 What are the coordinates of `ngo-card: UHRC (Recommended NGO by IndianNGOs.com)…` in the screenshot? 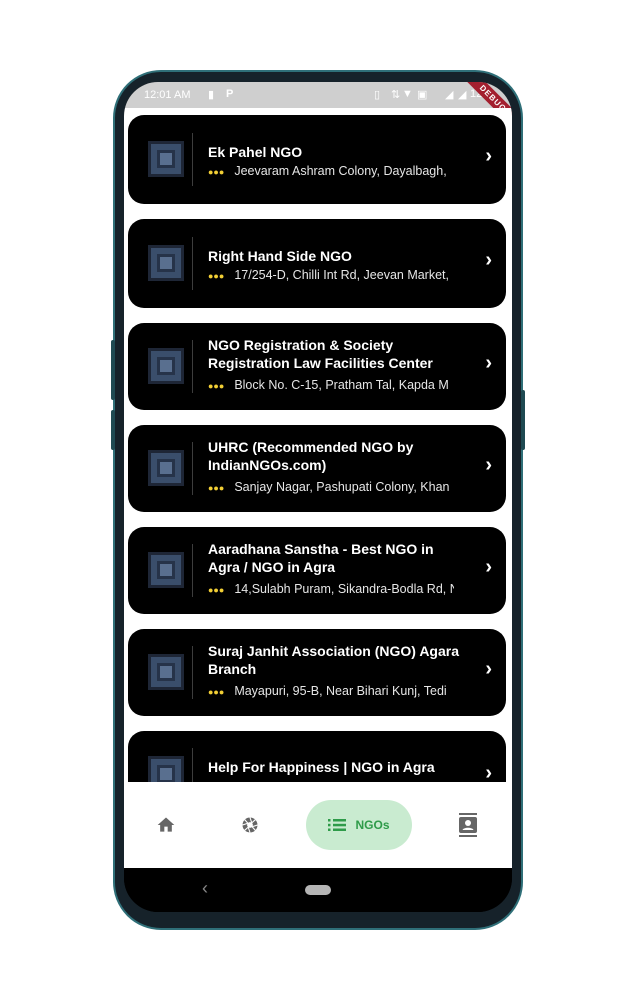 It's located at (317, 468).